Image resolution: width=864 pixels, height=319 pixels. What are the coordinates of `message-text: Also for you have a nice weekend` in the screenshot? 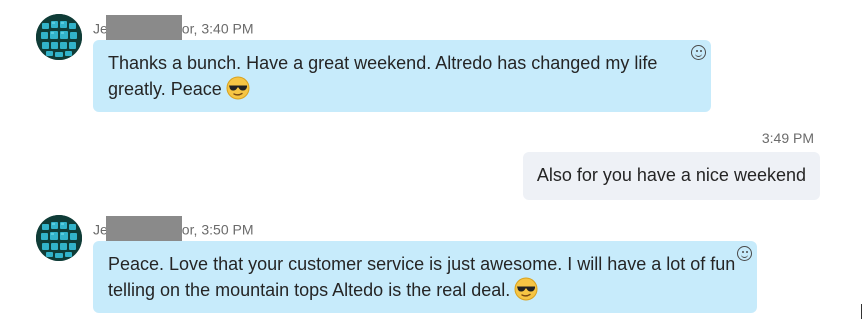 It's located at (671, 175).